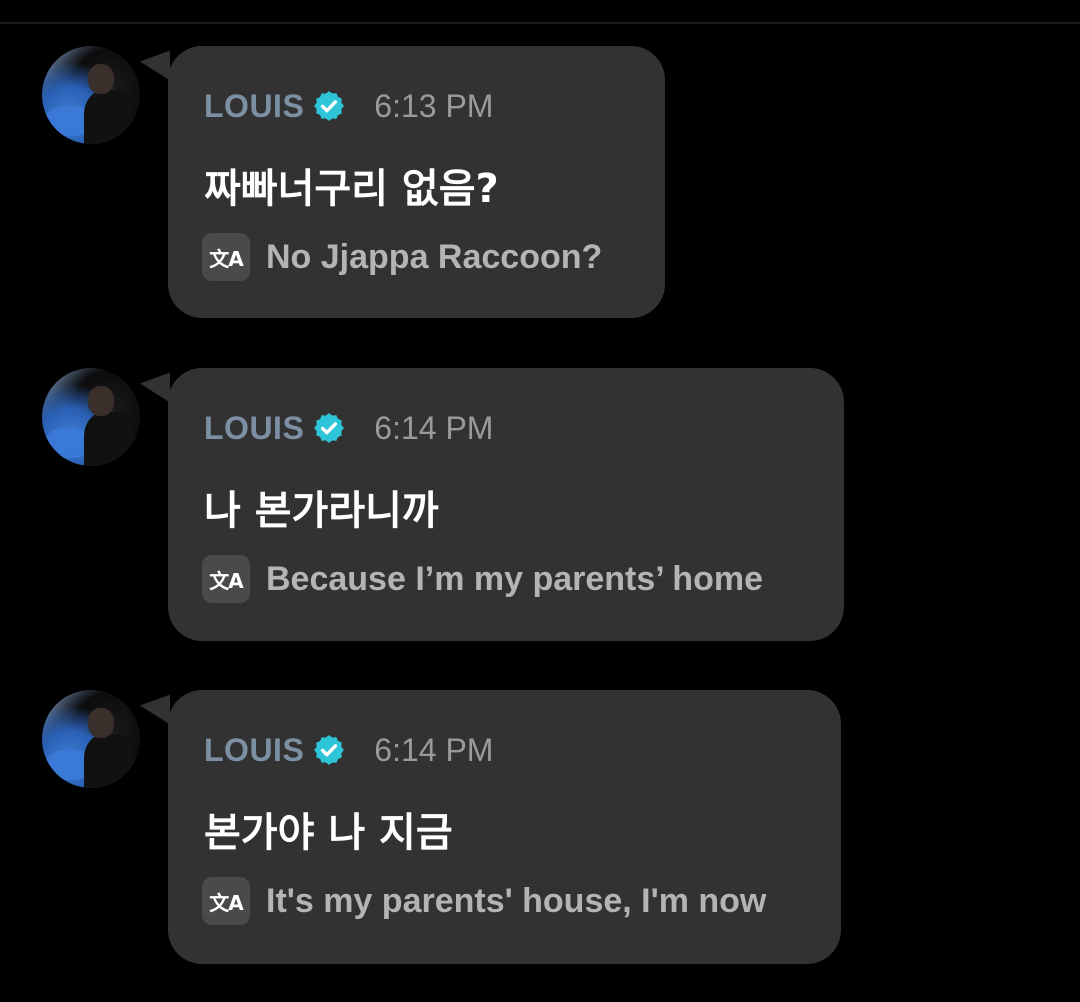 Image resolution: width=1080 pixels, height=1002 pixels. I want to click on message-header: LOUIS 6:13 PM, so click(348, 106).